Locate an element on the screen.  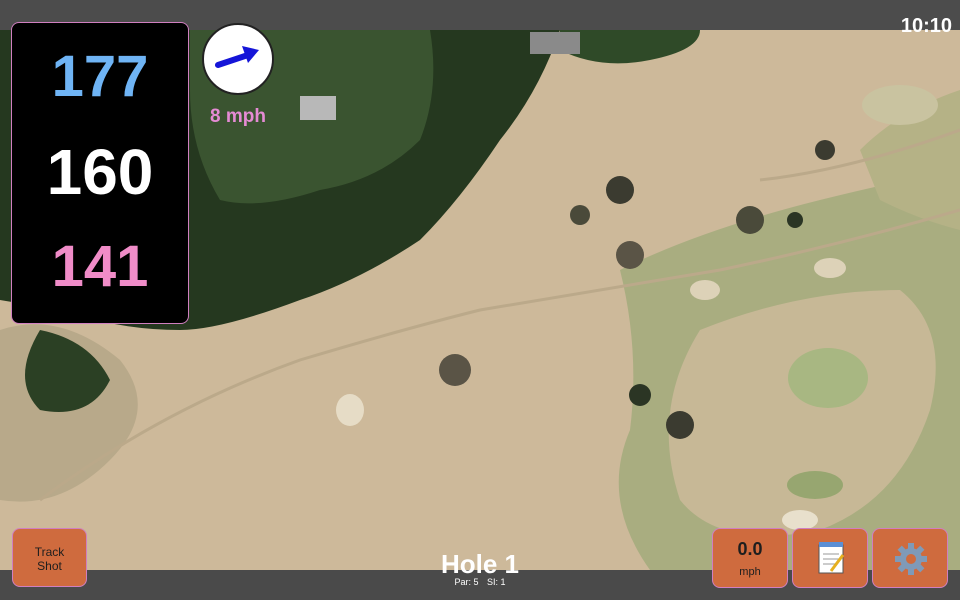
settings-button is located at coordinates (910, 558).